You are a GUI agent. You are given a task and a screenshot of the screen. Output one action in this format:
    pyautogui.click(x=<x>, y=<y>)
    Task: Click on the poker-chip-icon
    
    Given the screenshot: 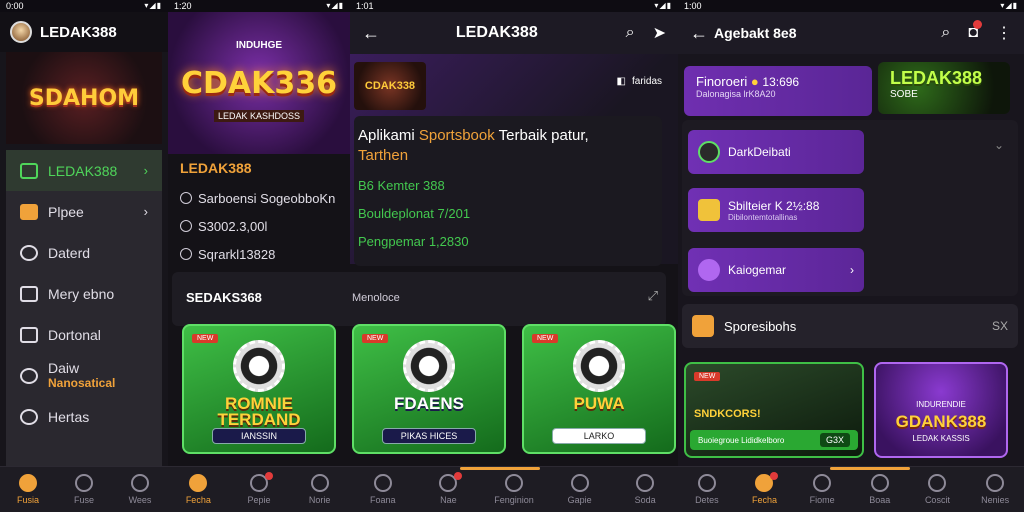 What is the action you would take?
    pyautogui.click(x=259, y=366)
    